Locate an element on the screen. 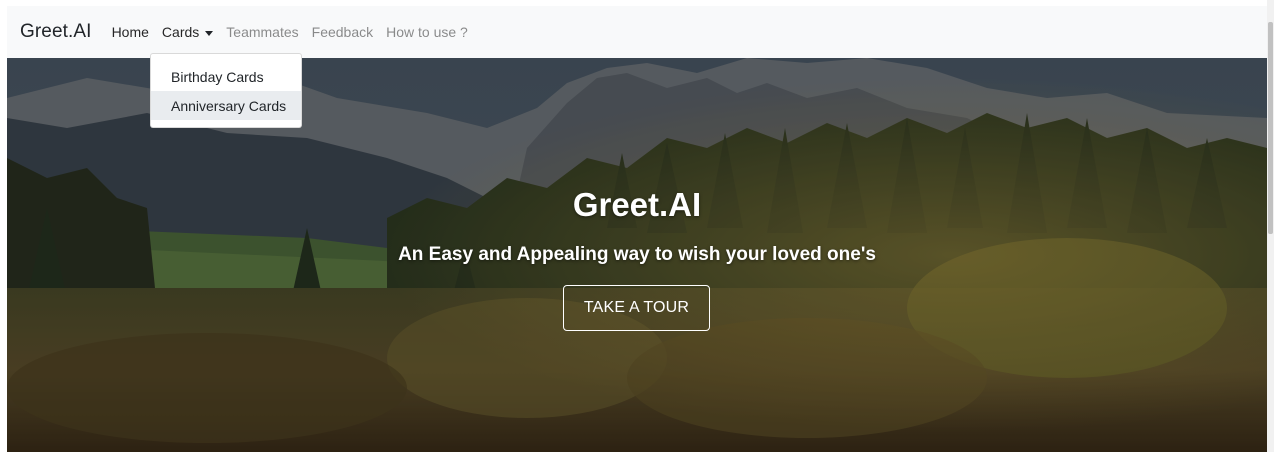 This screenshot has height=452, width=1274. dropdown-item-birthday-cards: Birthday Cards is located at coordinates (226, 76).